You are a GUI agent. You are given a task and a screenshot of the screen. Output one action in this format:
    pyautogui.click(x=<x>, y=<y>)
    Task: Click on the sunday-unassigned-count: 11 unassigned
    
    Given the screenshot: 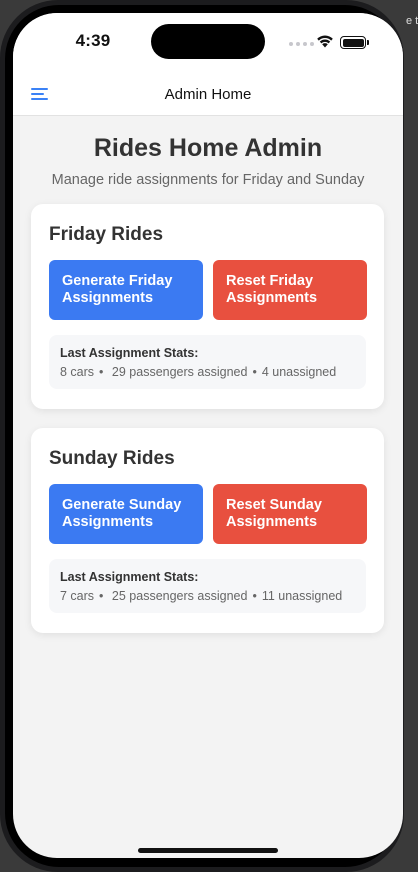 What is the action you would take?
    pyautogui.click(x=302, y=596)
    